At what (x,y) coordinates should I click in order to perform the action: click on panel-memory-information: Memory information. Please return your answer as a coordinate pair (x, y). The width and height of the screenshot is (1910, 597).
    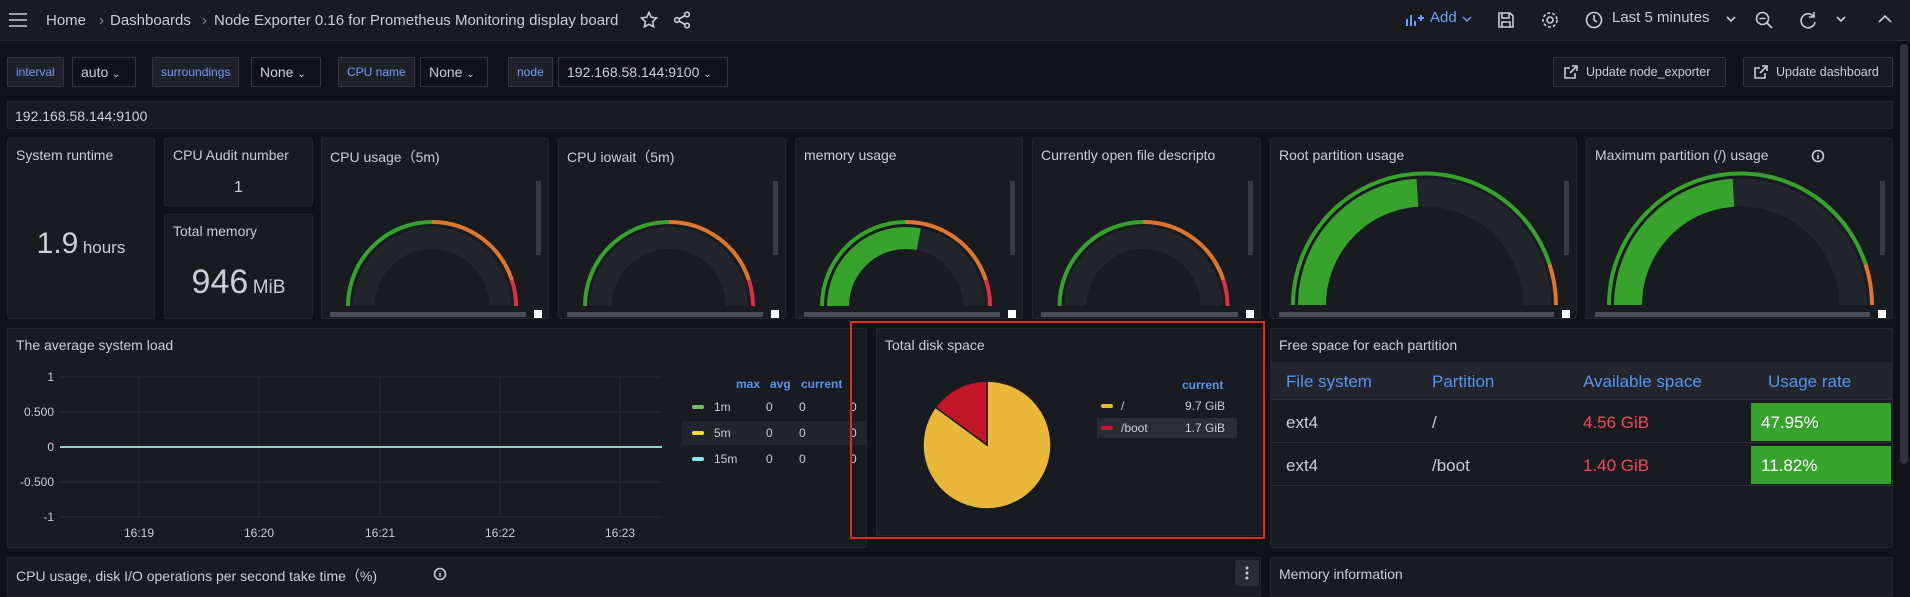
    Looking at the image, I should click on (1581, 577).